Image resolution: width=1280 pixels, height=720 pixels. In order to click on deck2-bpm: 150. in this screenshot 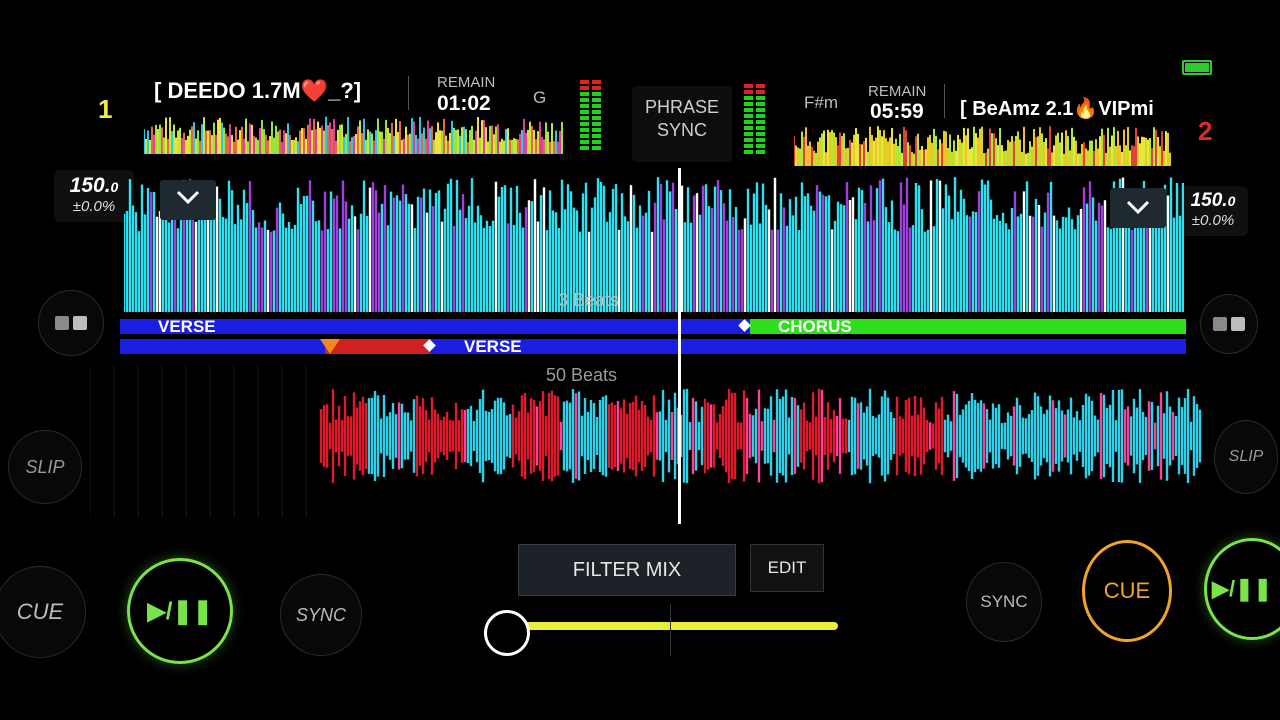, I will do `click(1209, 200)`.